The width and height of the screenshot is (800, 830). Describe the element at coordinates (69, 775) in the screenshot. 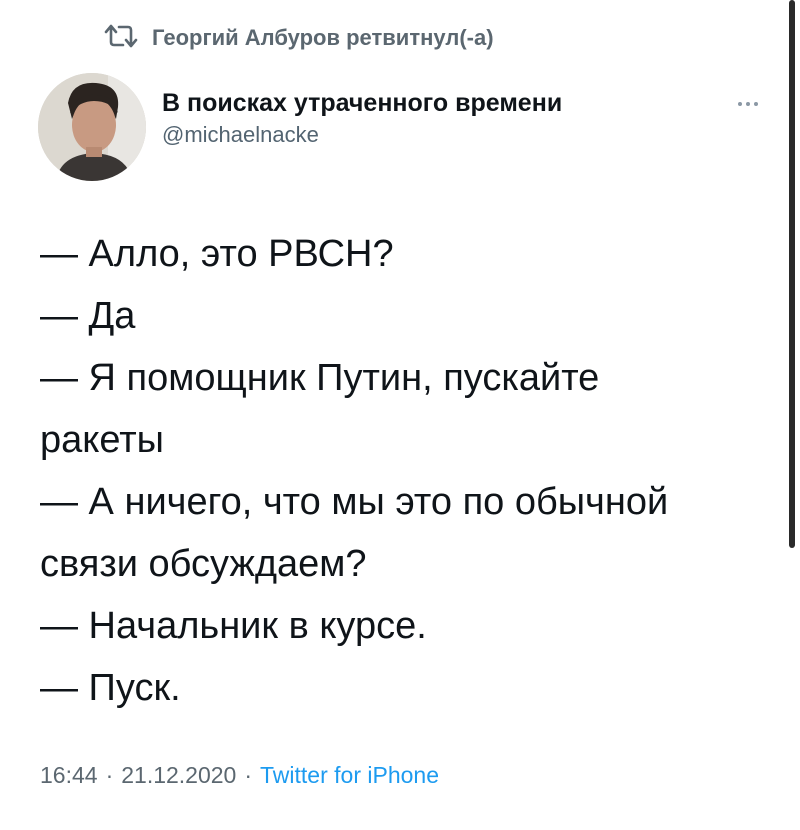

I see `tweet-time: 16:44` at that location.